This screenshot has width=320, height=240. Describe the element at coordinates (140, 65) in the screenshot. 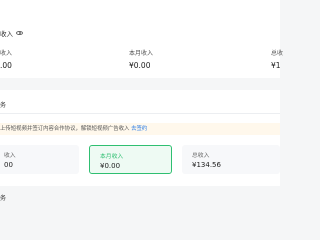

I see `stat-value-month: ¥0.00` at that location.